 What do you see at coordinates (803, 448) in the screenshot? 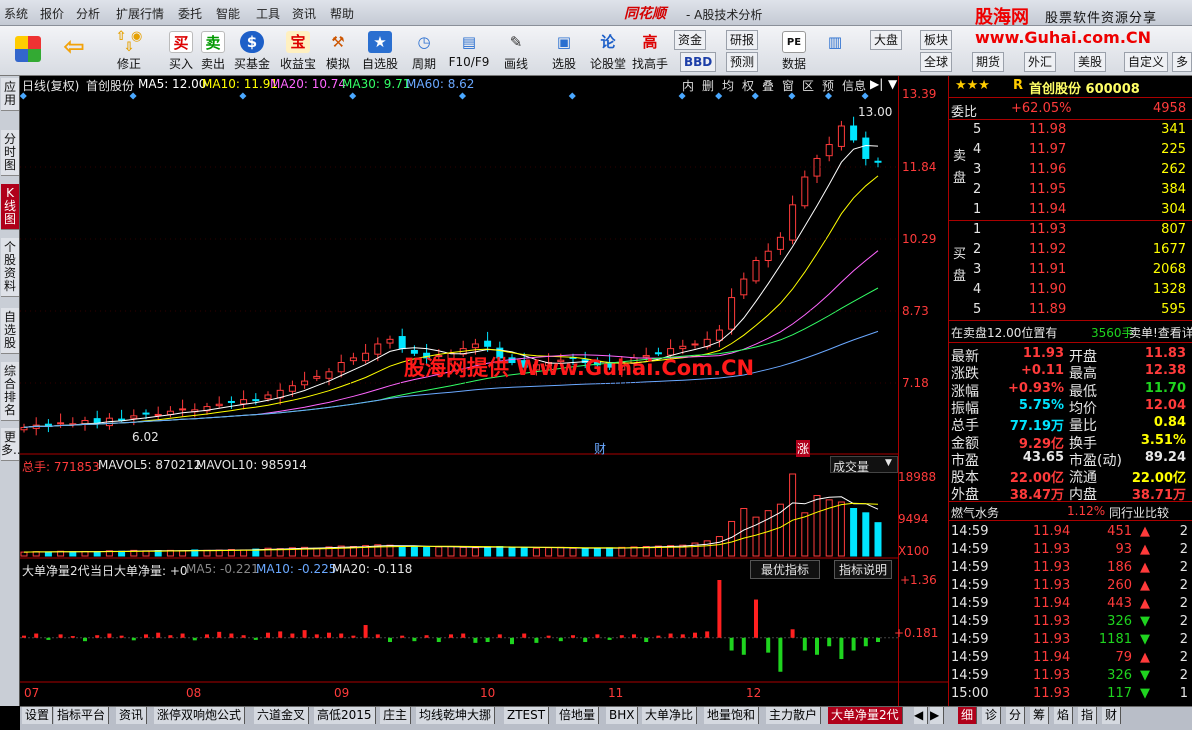
I see `limit-up-marker: 涨` at bounding box center [803, 448].